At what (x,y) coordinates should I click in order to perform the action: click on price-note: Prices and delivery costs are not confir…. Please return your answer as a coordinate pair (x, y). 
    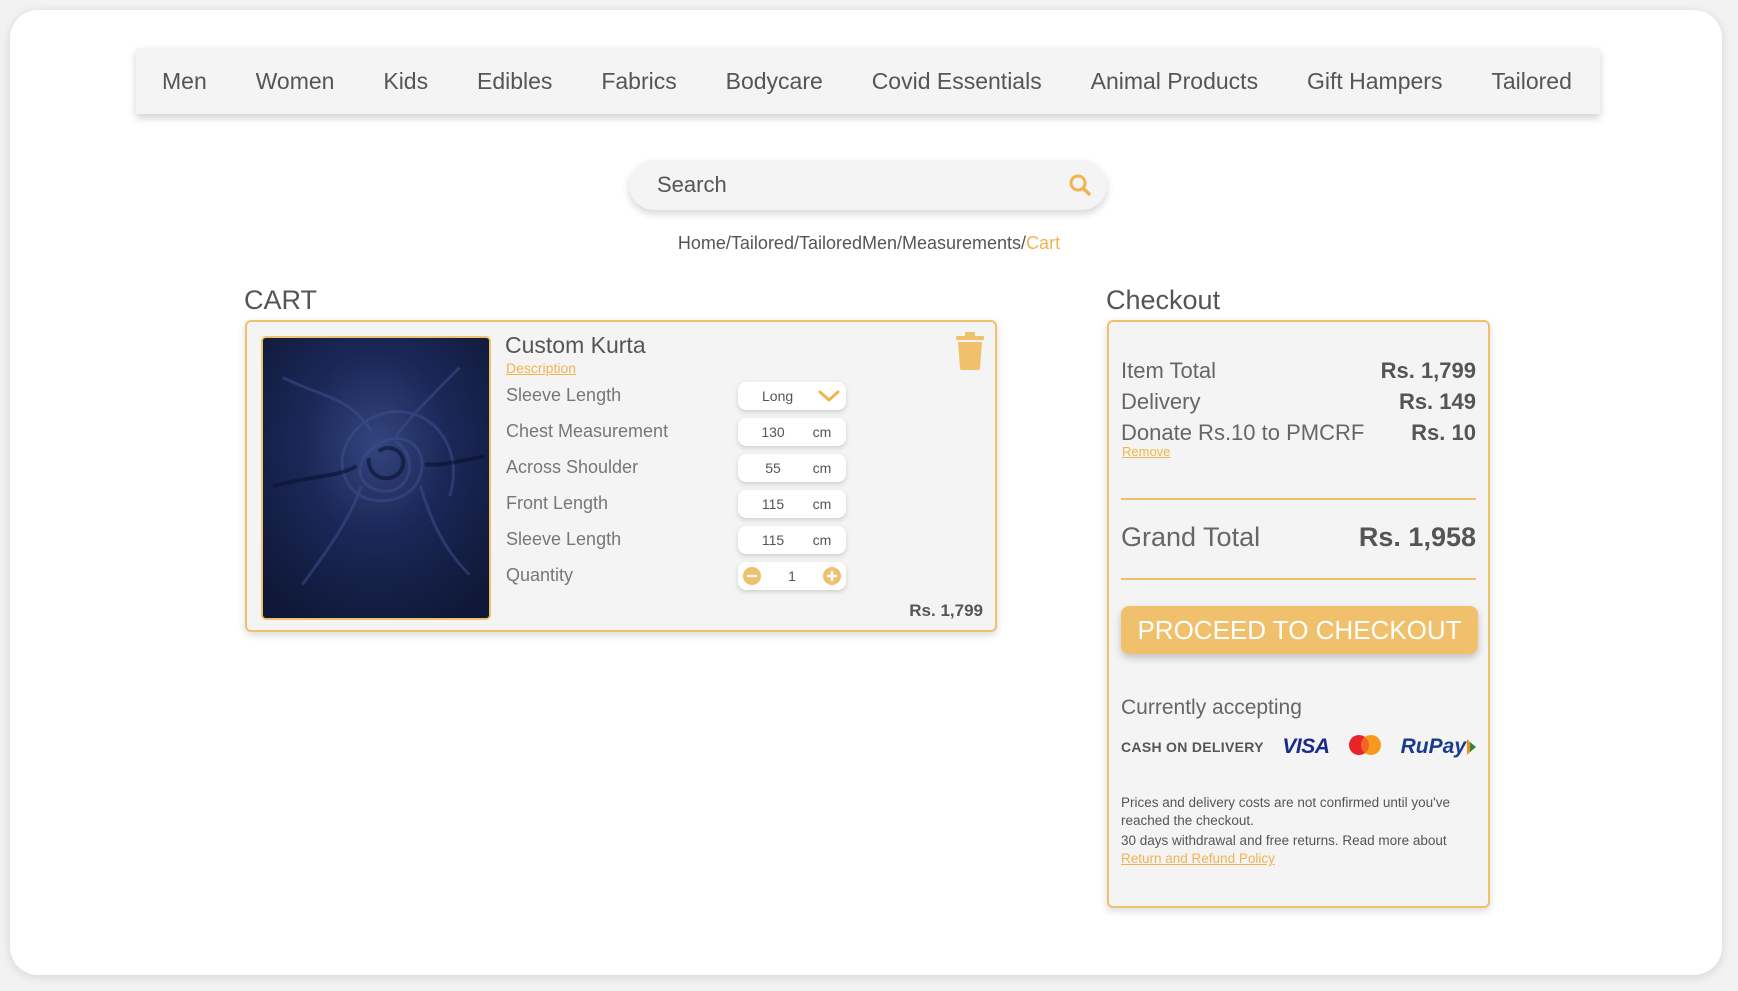
    Looking at the image, I should click on (1285, 811).